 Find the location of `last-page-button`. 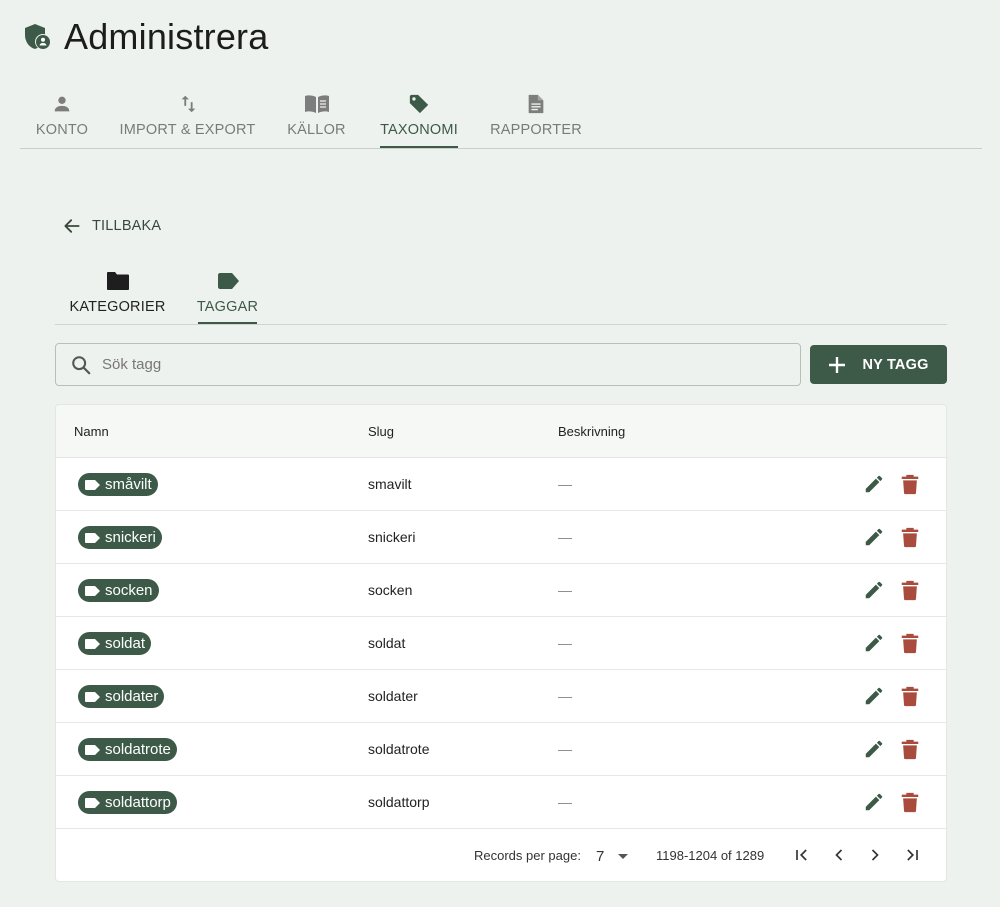

last-page-button is located at coordinates (912, 855).